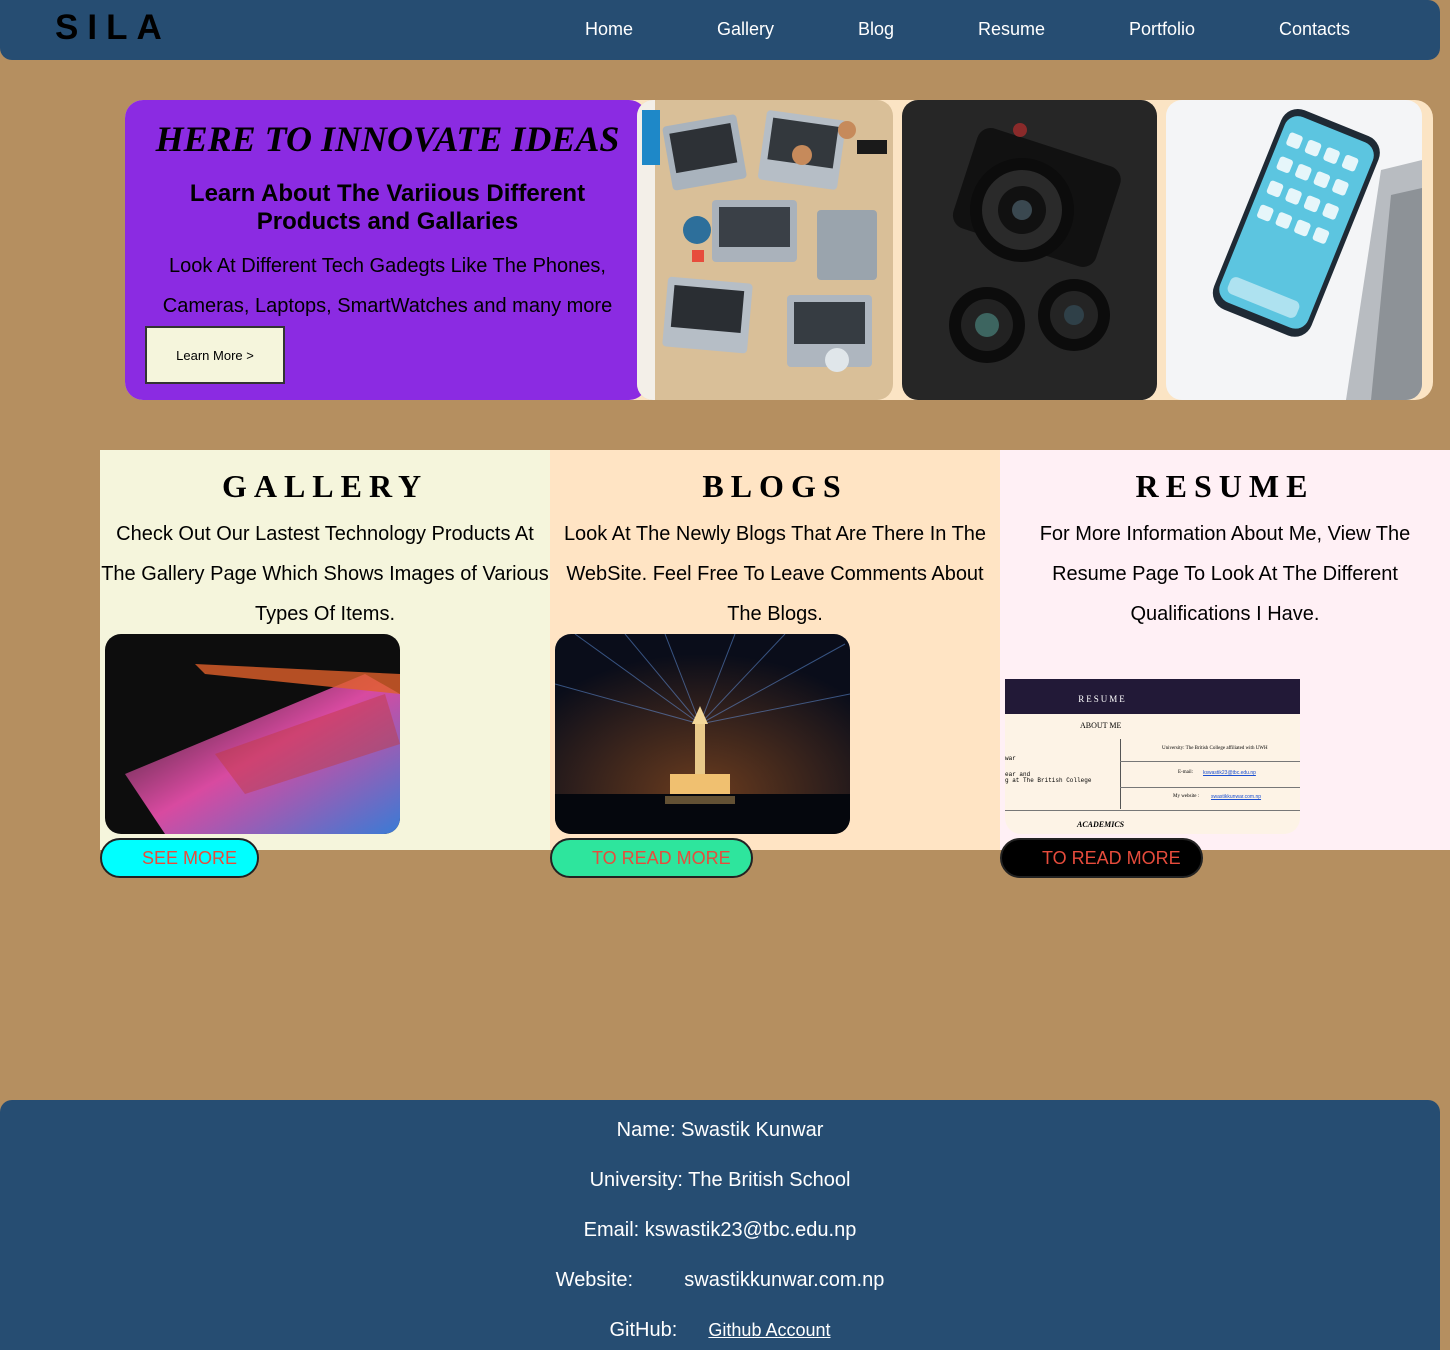 The width and height of the screenshot is (1450, 1350). I want to click on desk-laptops-photo, so click(765, 250).